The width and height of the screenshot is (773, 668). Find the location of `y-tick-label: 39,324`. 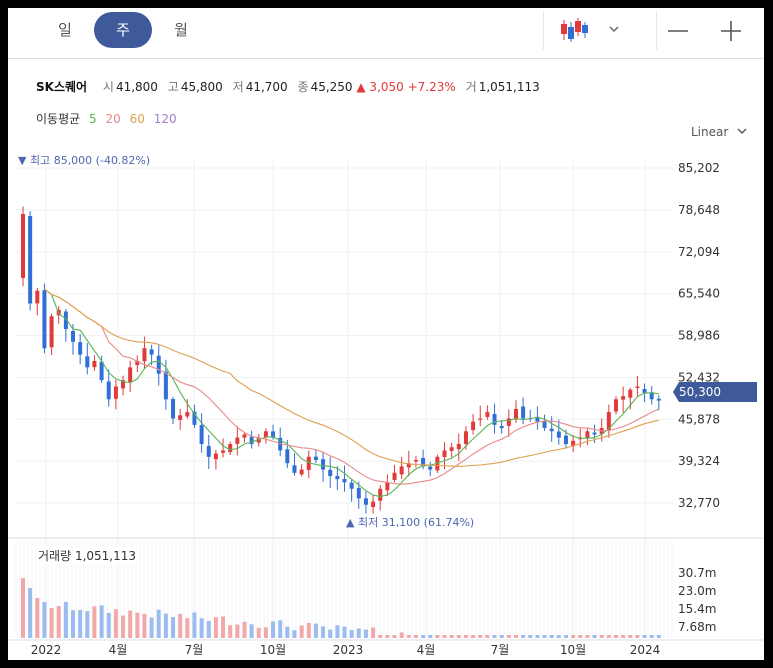

y-tick-label: 39,324 is located at coordinates (699, 461).